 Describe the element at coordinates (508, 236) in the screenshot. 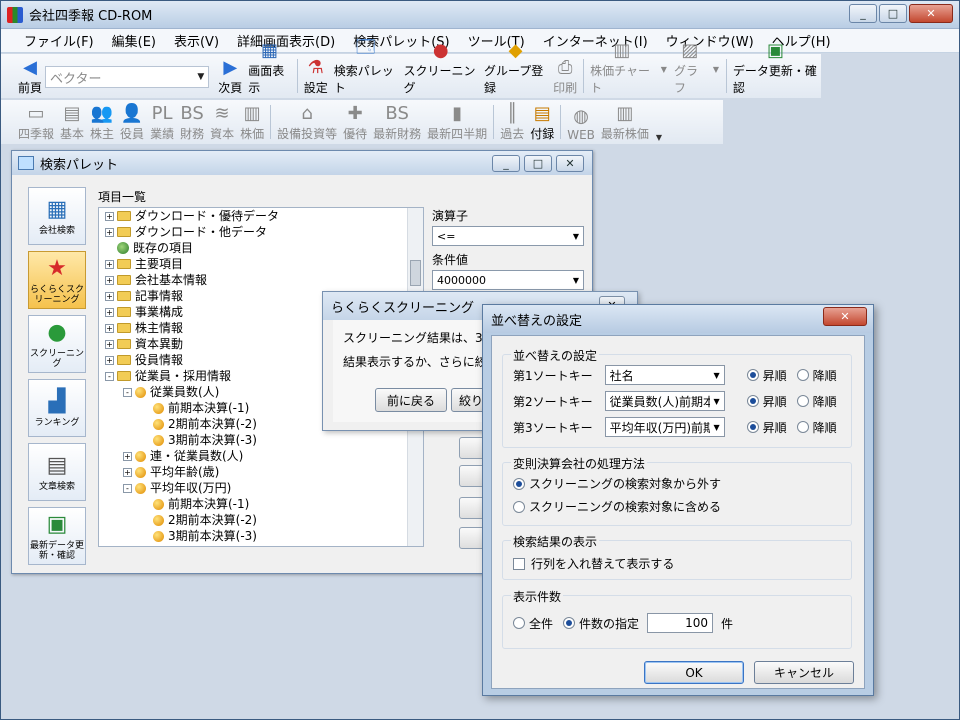

I see `operator-select: <= ▼` at that location.